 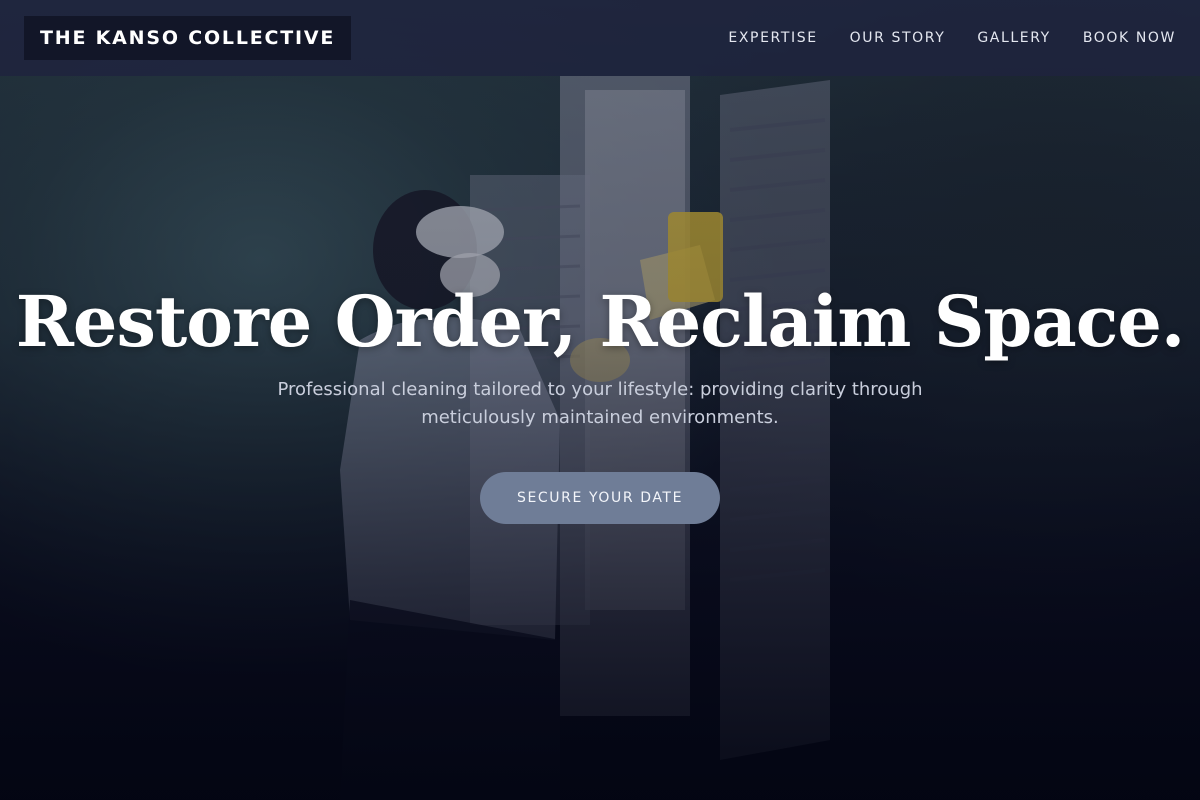 I want to click on secure-your-date-button: SECURE YOUR DATE, so click(x=600, y=498).